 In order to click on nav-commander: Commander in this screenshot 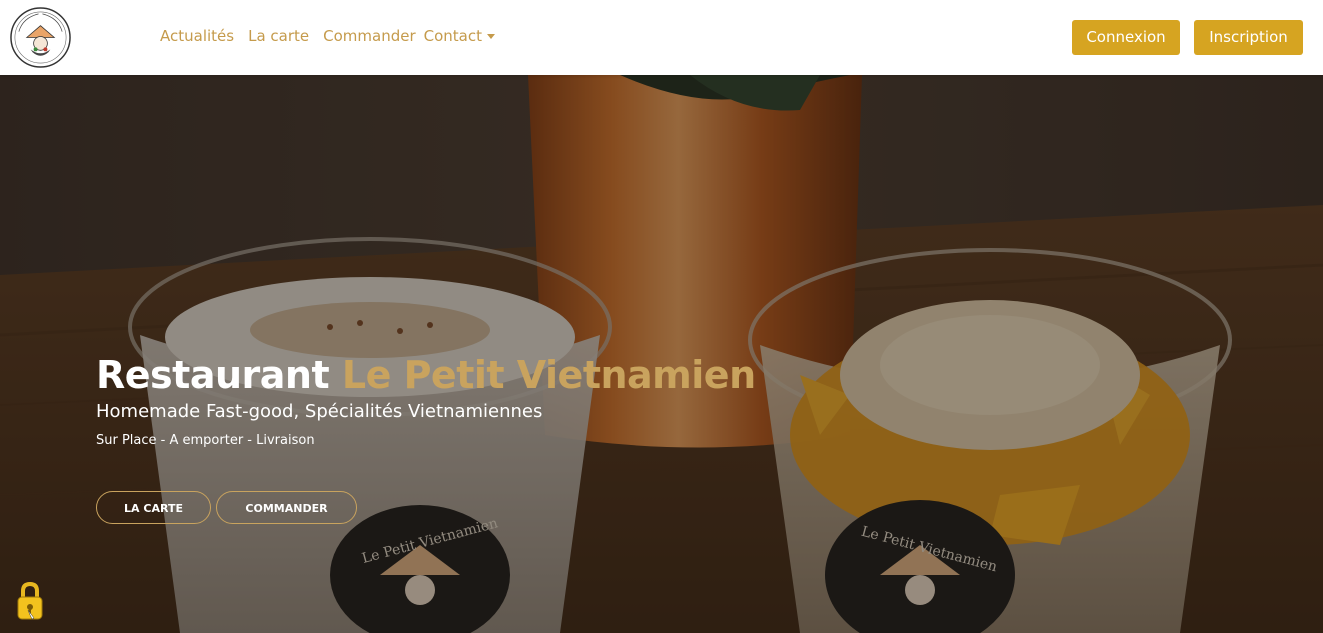, I will do `click(369, 36)`.